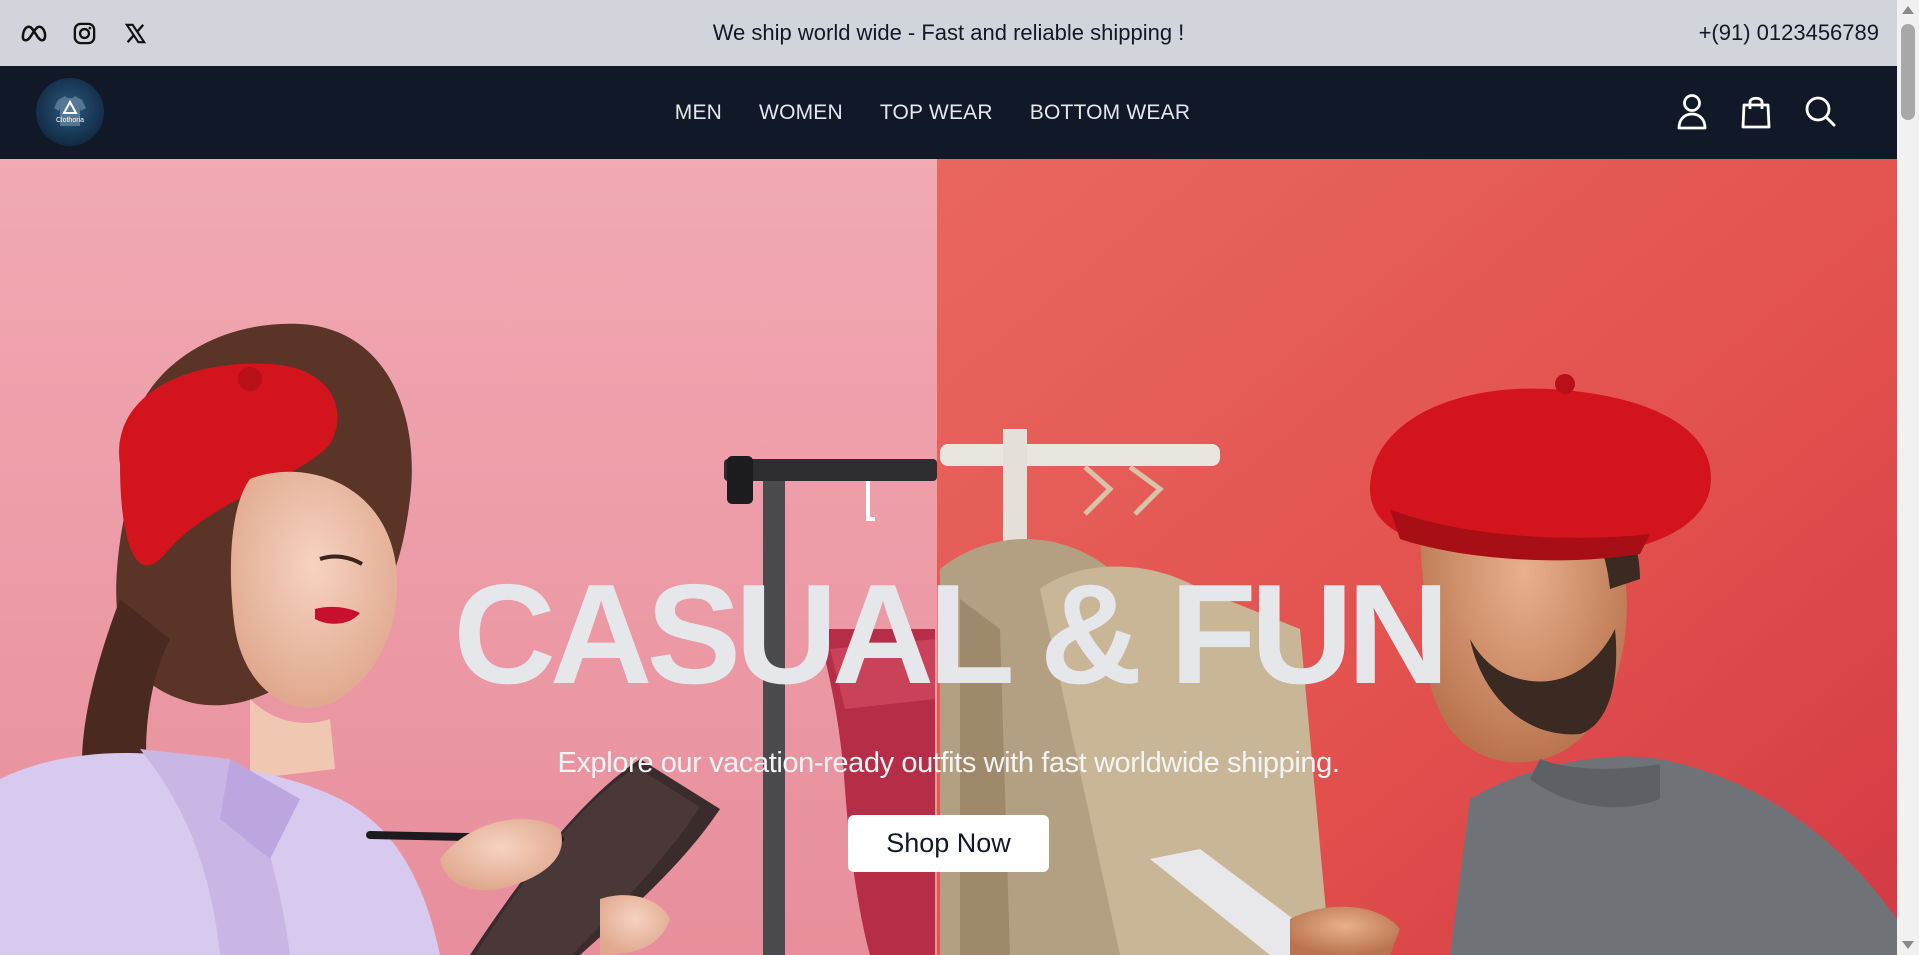  What do you see at coordinates (698, 113) in the screenshot?
I see `nav-link-men: MEN` at bounding box center [698, 113].